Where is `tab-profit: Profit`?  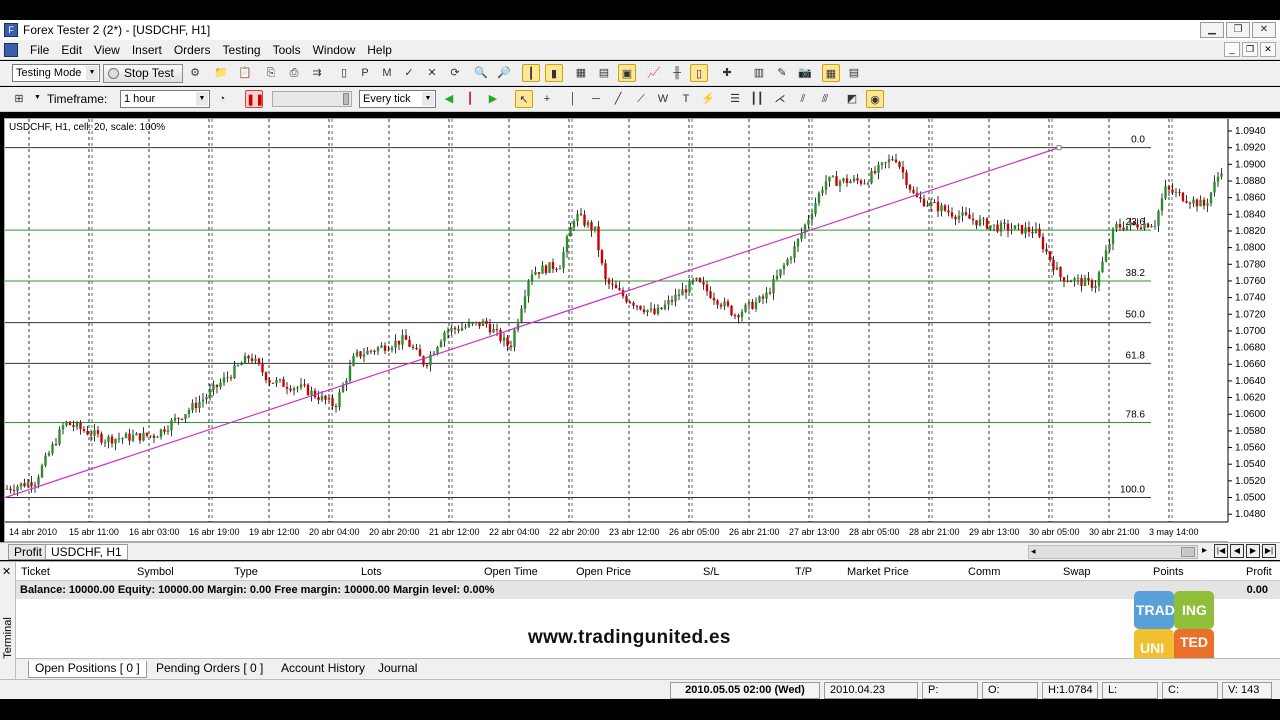
tab-profit: Profit is located at coordinates (28, 552).